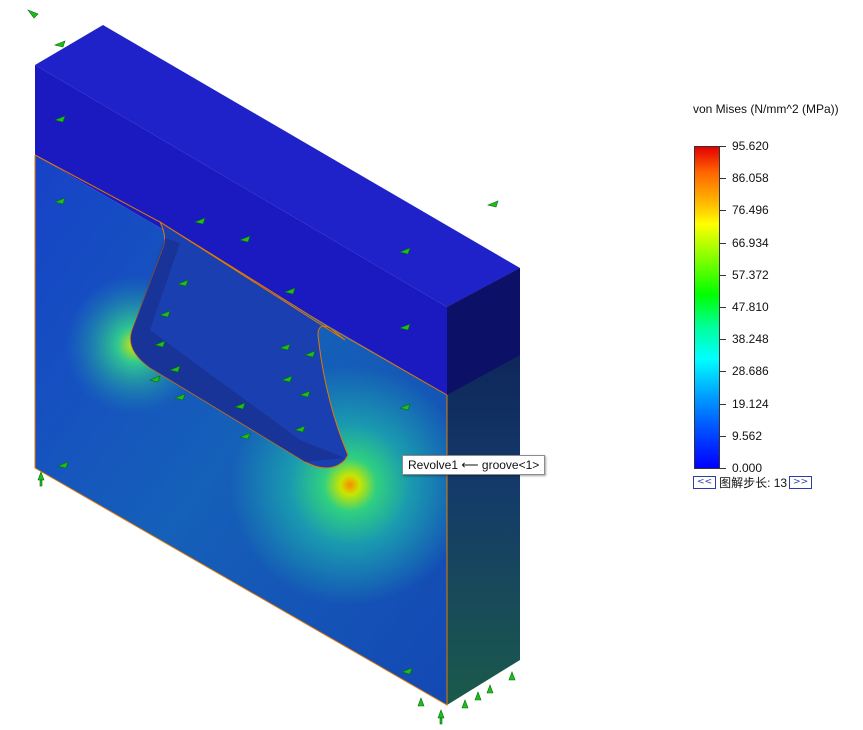 The width and height of the screenshot is (863, 730). I want to click on legend-tick-label: 66.934, so click(750, 242).